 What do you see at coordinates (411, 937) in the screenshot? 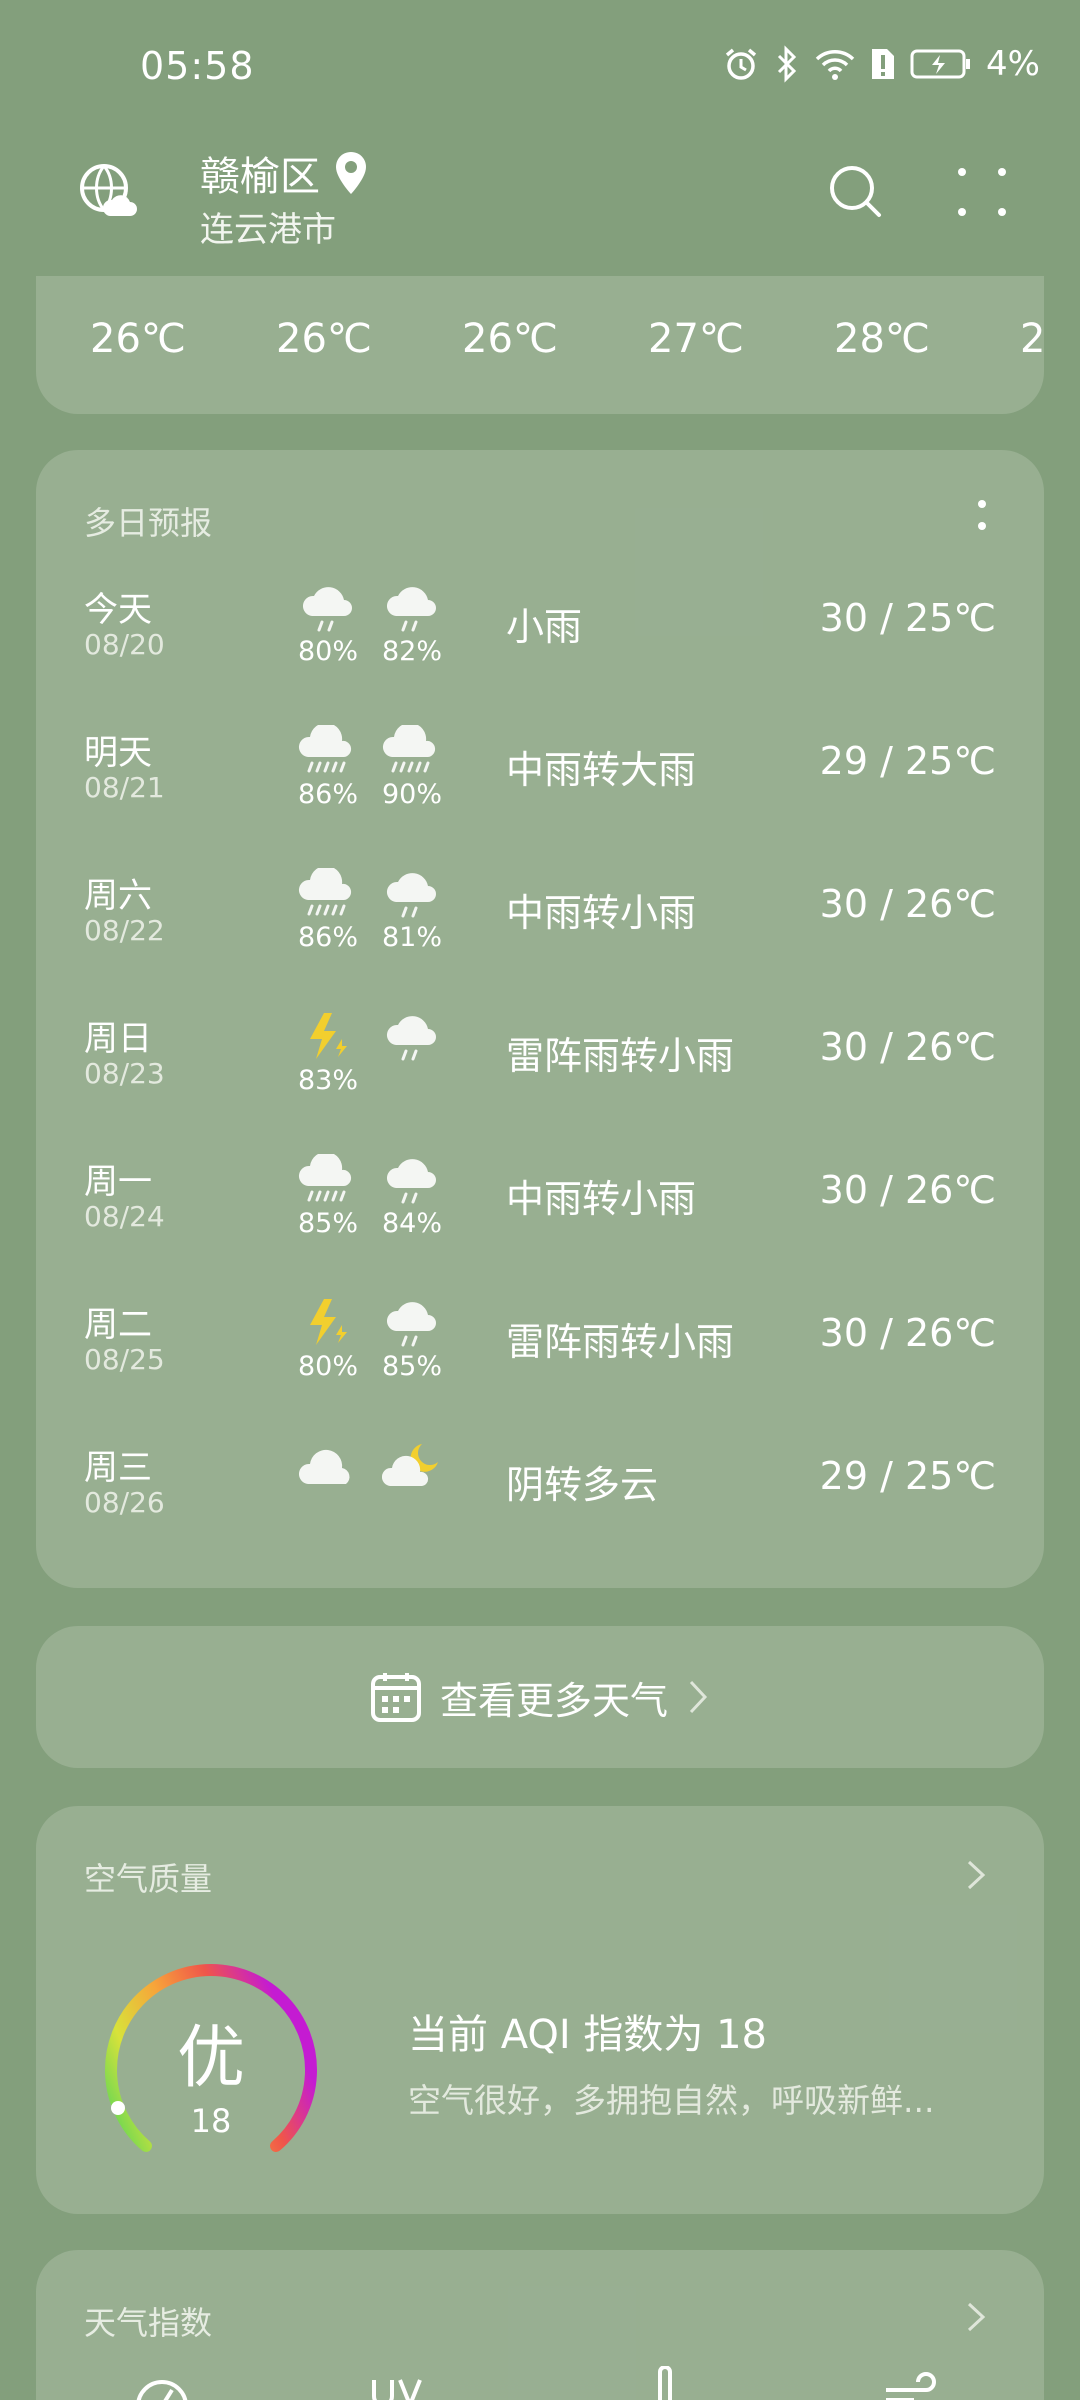
I see `precip-night: 81%` at bounding box center [411, 937].